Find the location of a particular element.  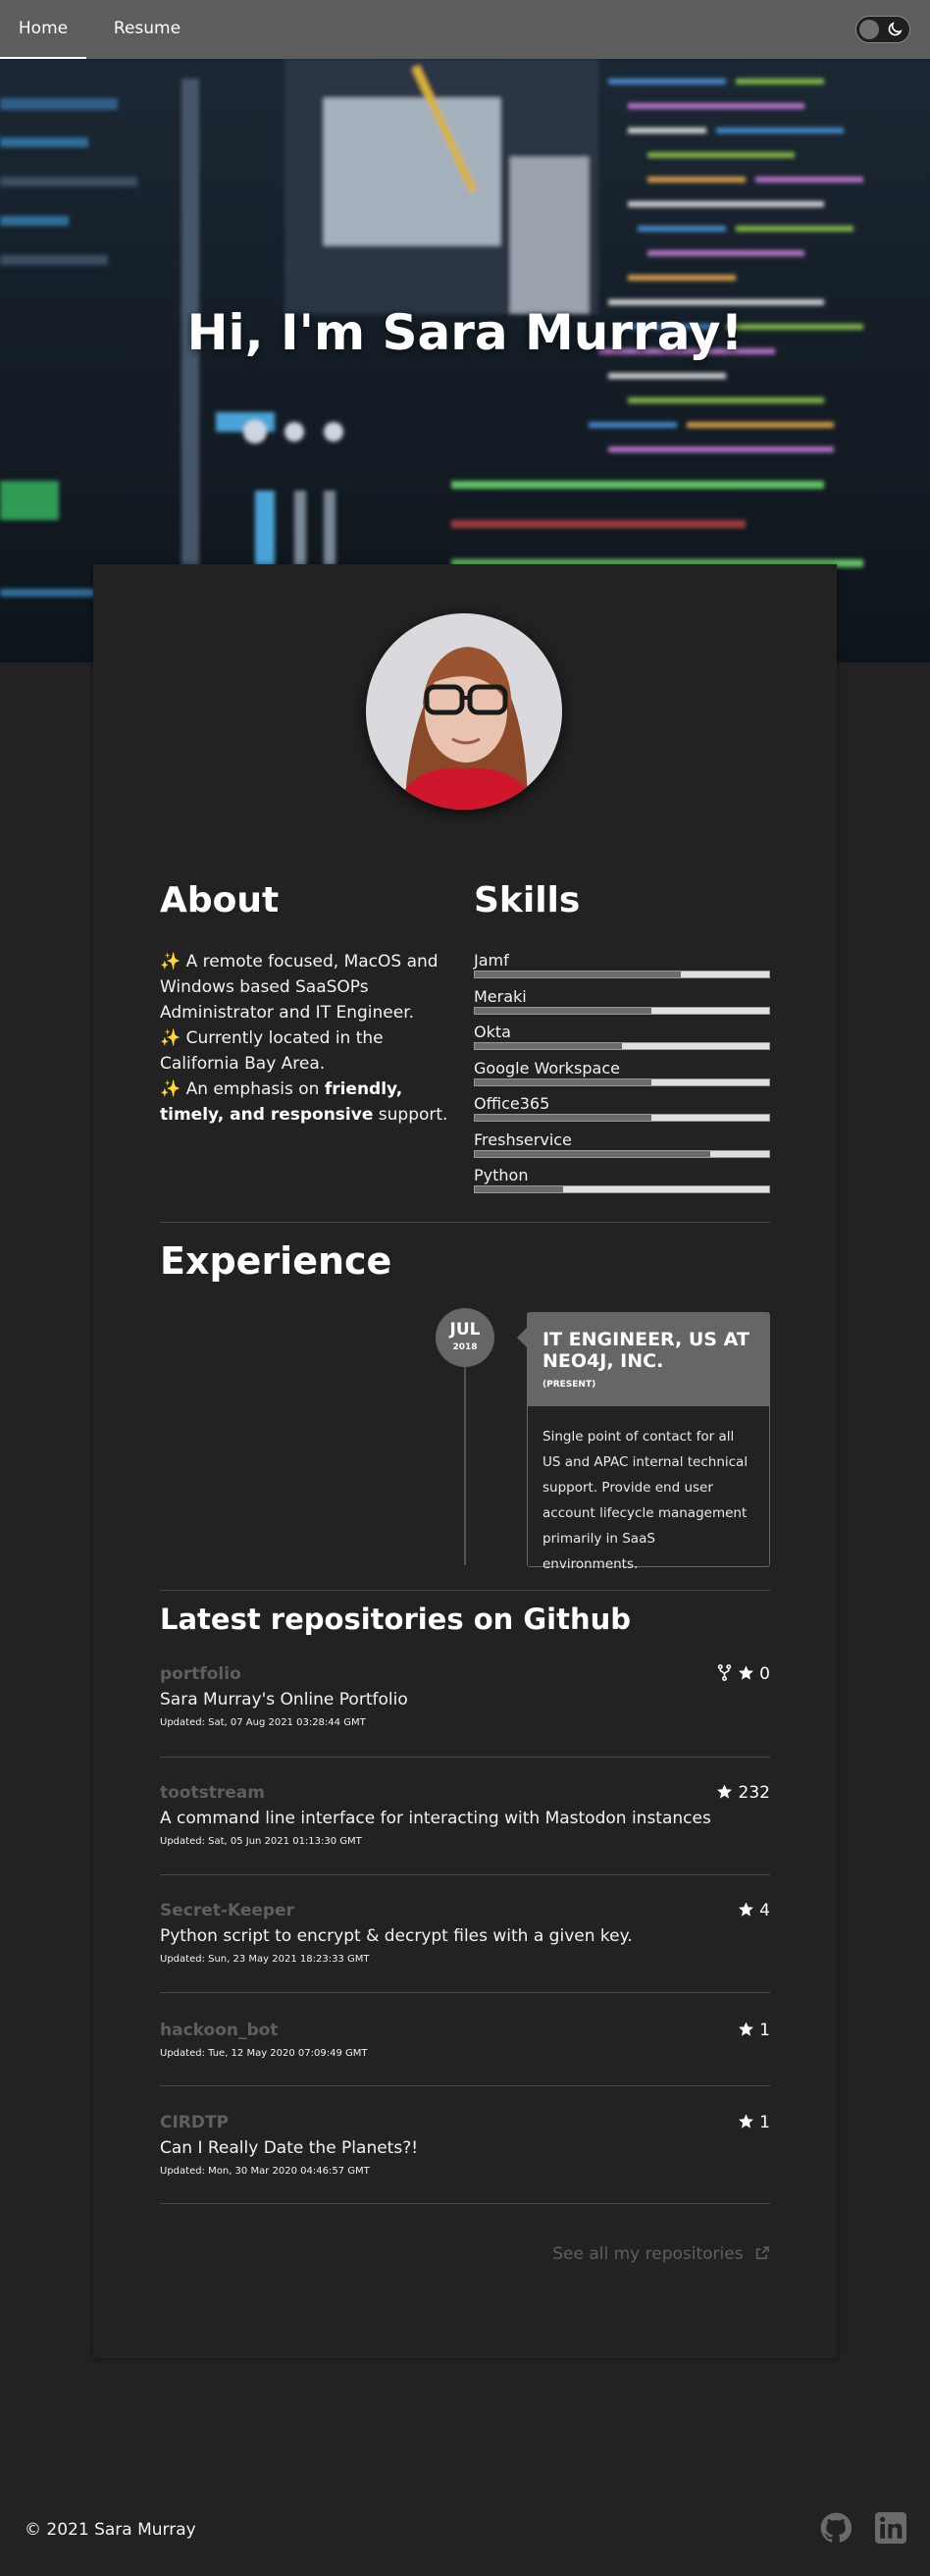

repos-title: Latest repositories on Github is located at coordinates (396, 1619).